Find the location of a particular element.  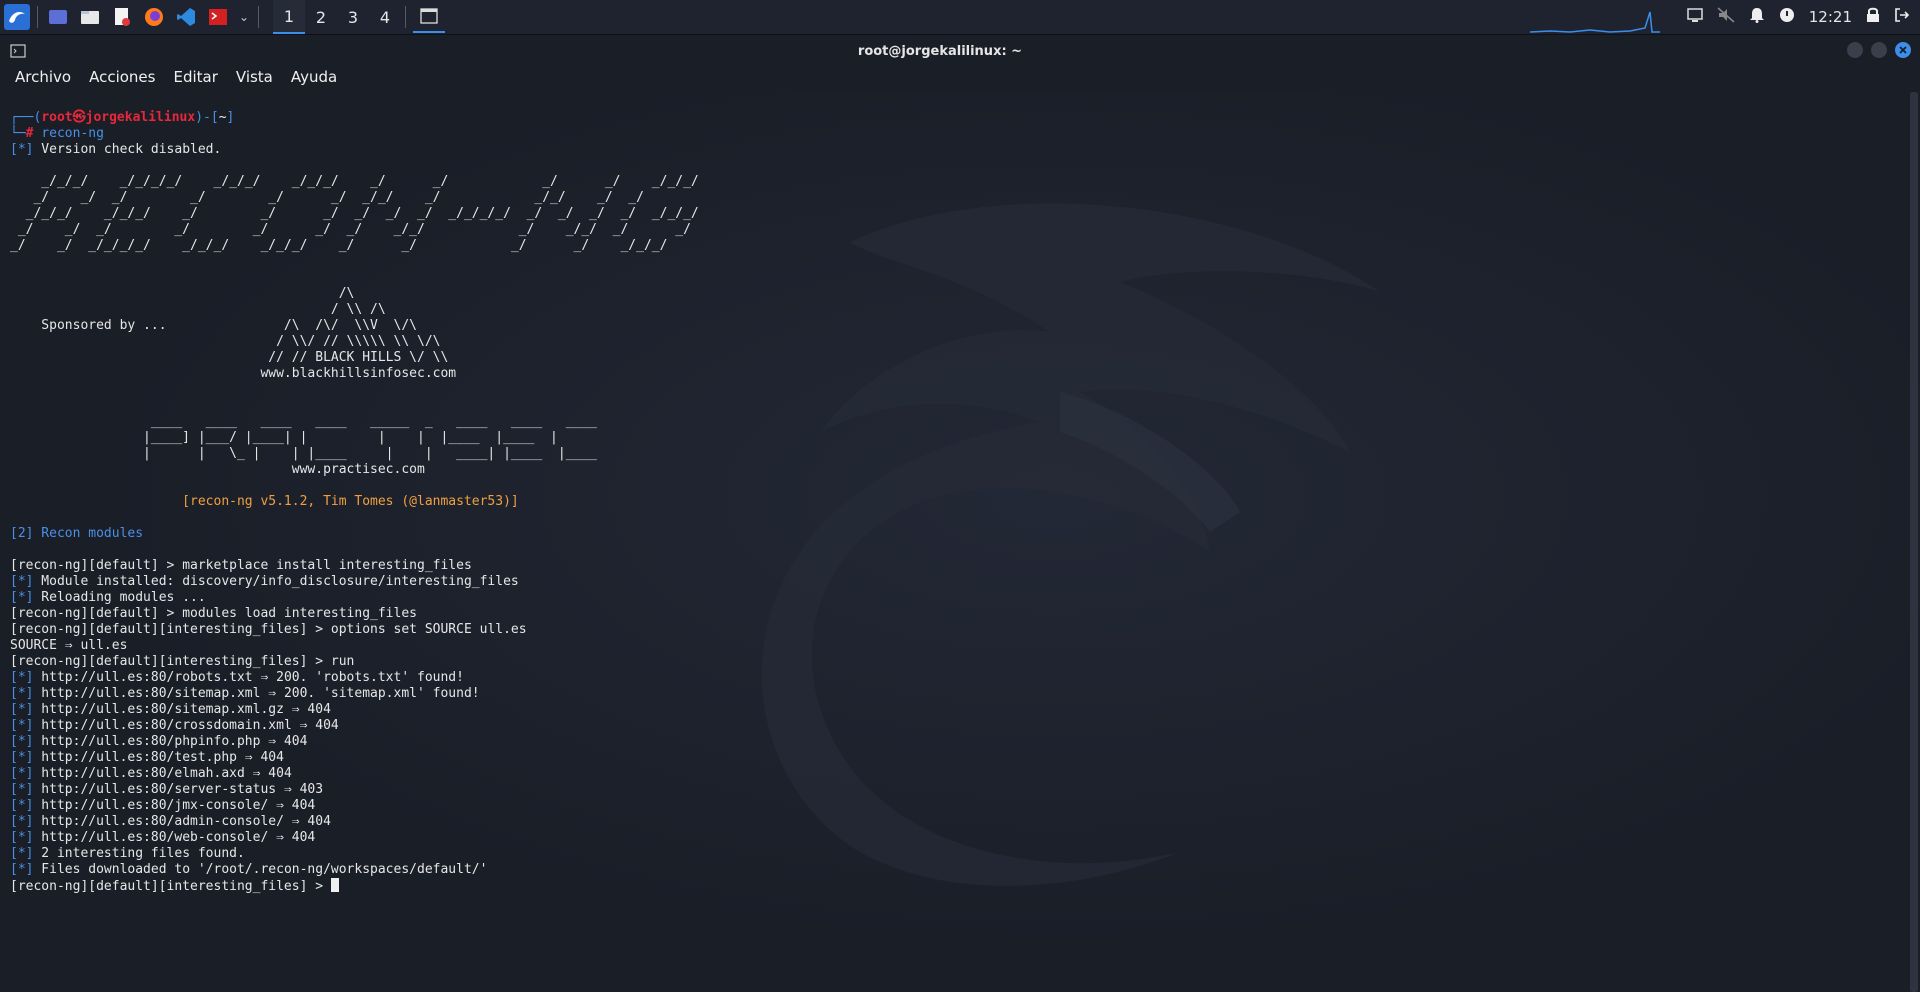

window-titlebar: root@jorgekalilinux: ~ is located at coordinates (960, 51).